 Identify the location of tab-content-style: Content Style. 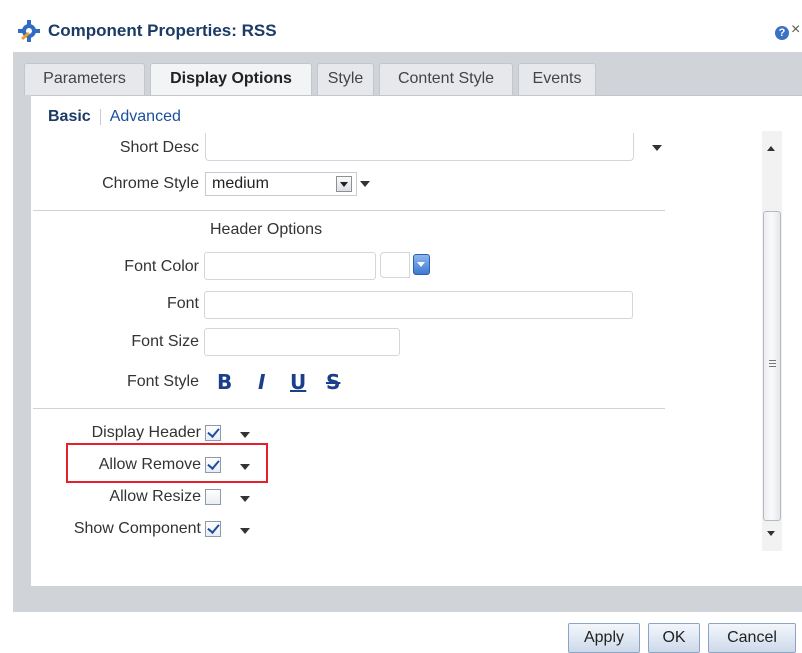
(446, 79).